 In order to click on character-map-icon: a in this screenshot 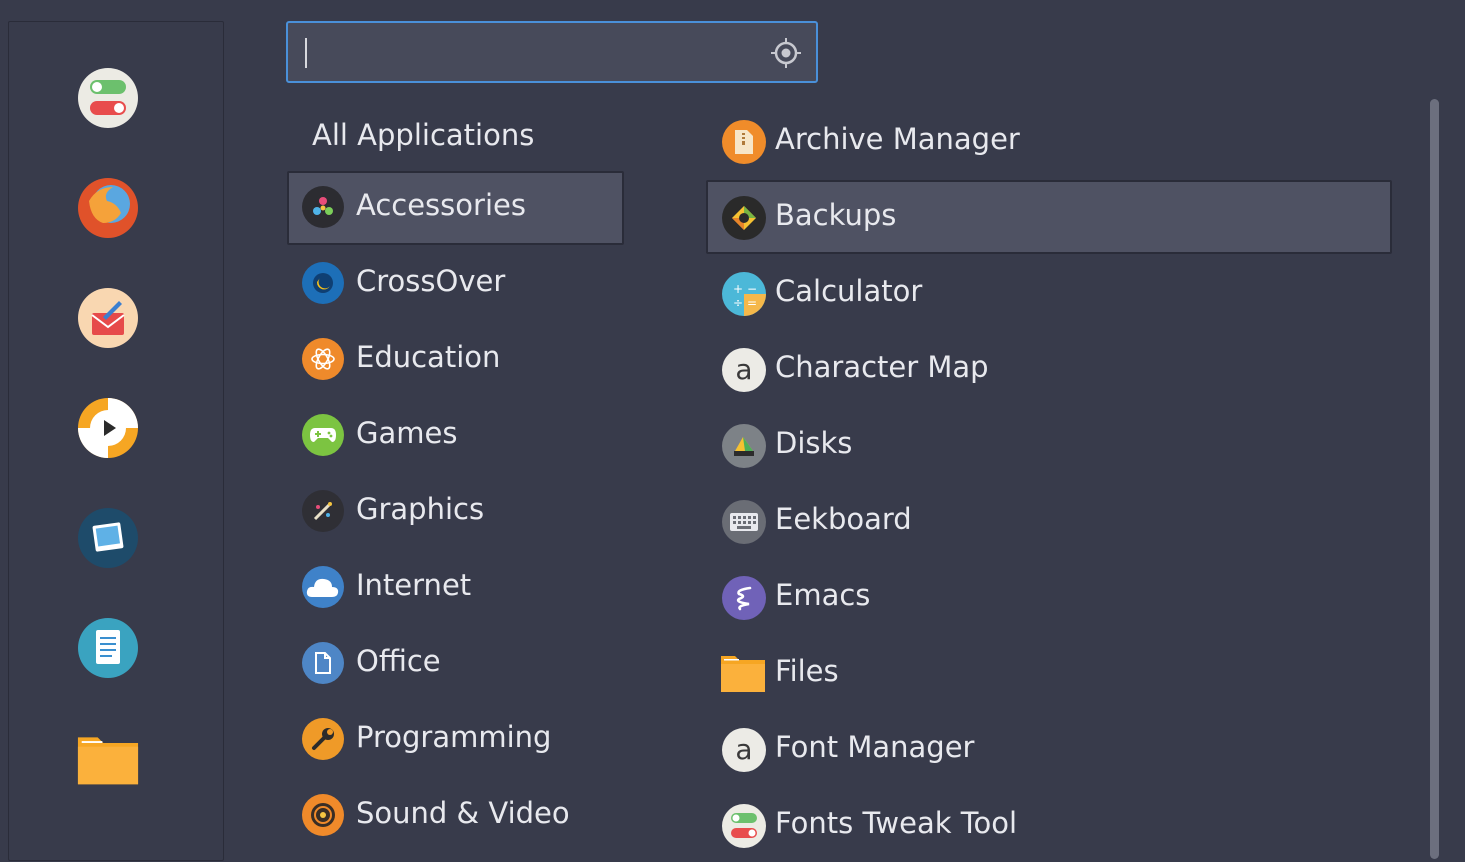, I will do `click(744, 370)`.